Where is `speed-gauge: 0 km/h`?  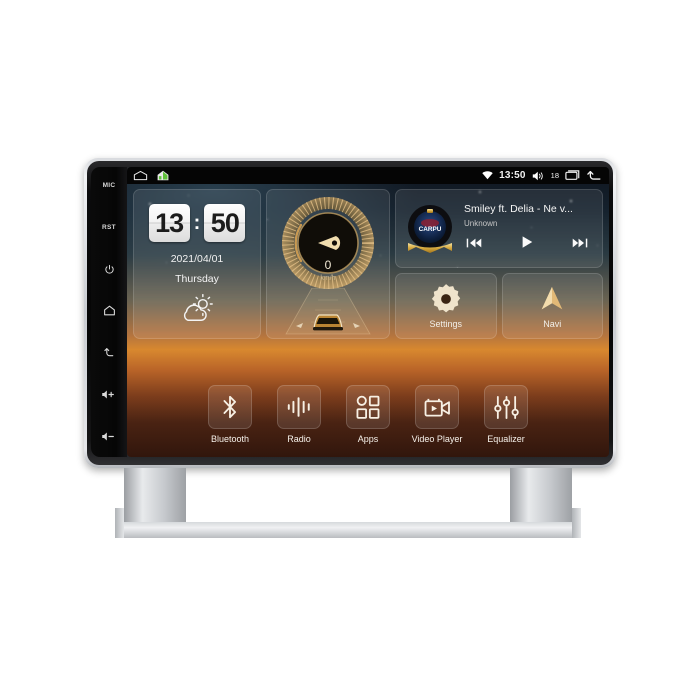
speed-gauge: 0 km/h is located at coordinates (328, 243).